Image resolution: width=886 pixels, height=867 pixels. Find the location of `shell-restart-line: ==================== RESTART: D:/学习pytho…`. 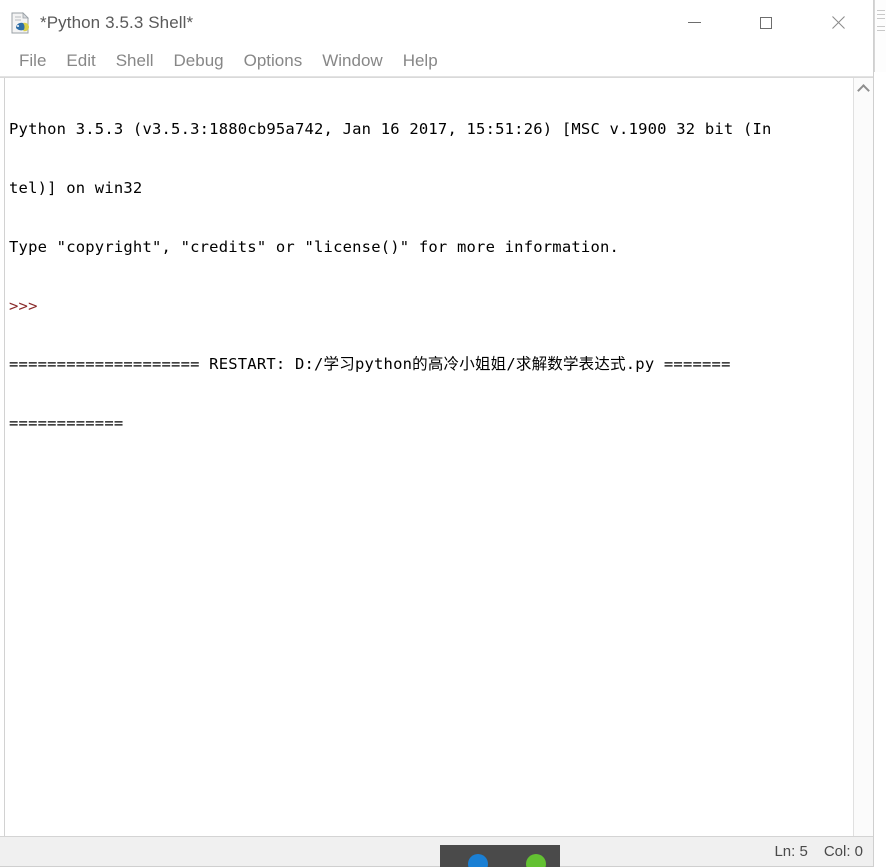

shell-restart-line: ==================== RESTART: D:/学习pytho… is located at coordinates (370, 364).